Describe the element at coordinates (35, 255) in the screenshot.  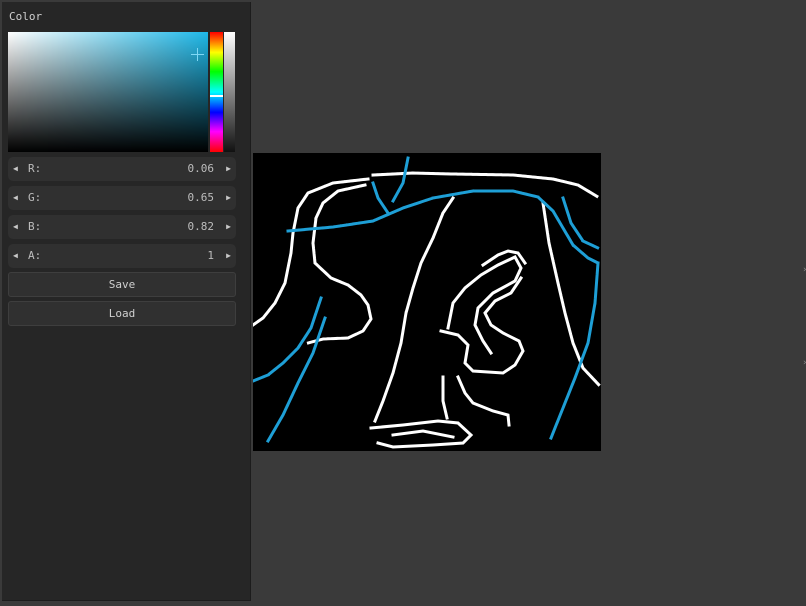
I see `slider-label: A:` at that location.